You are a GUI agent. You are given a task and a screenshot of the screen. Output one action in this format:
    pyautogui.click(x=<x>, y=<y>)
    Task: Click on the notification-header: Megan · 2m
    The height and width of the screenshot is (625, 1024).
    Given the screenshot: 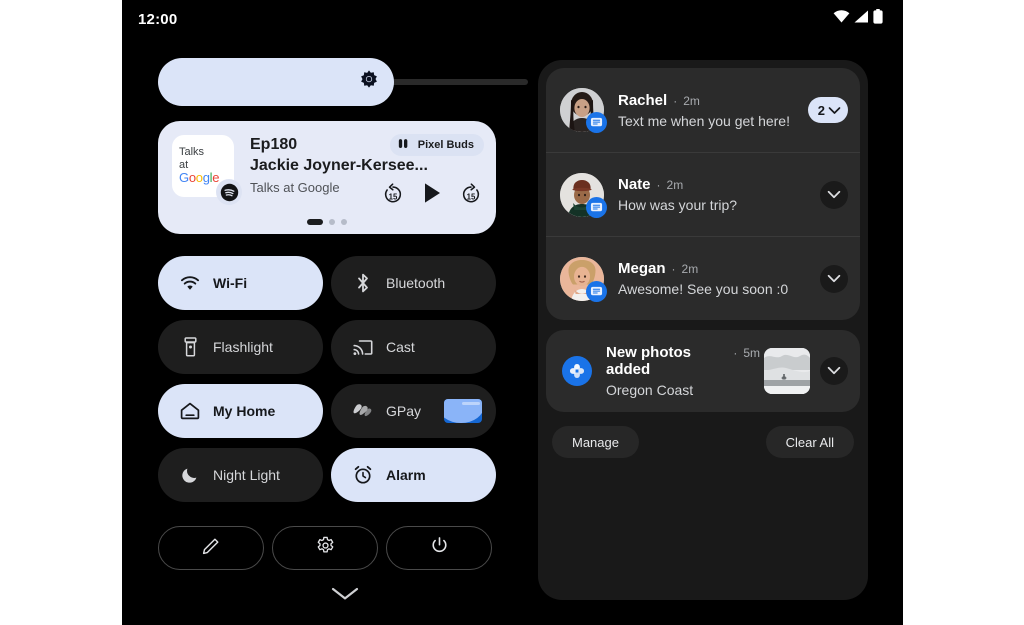 What is the action you would take?
    pyautogui.click(x=719, y=268)
    